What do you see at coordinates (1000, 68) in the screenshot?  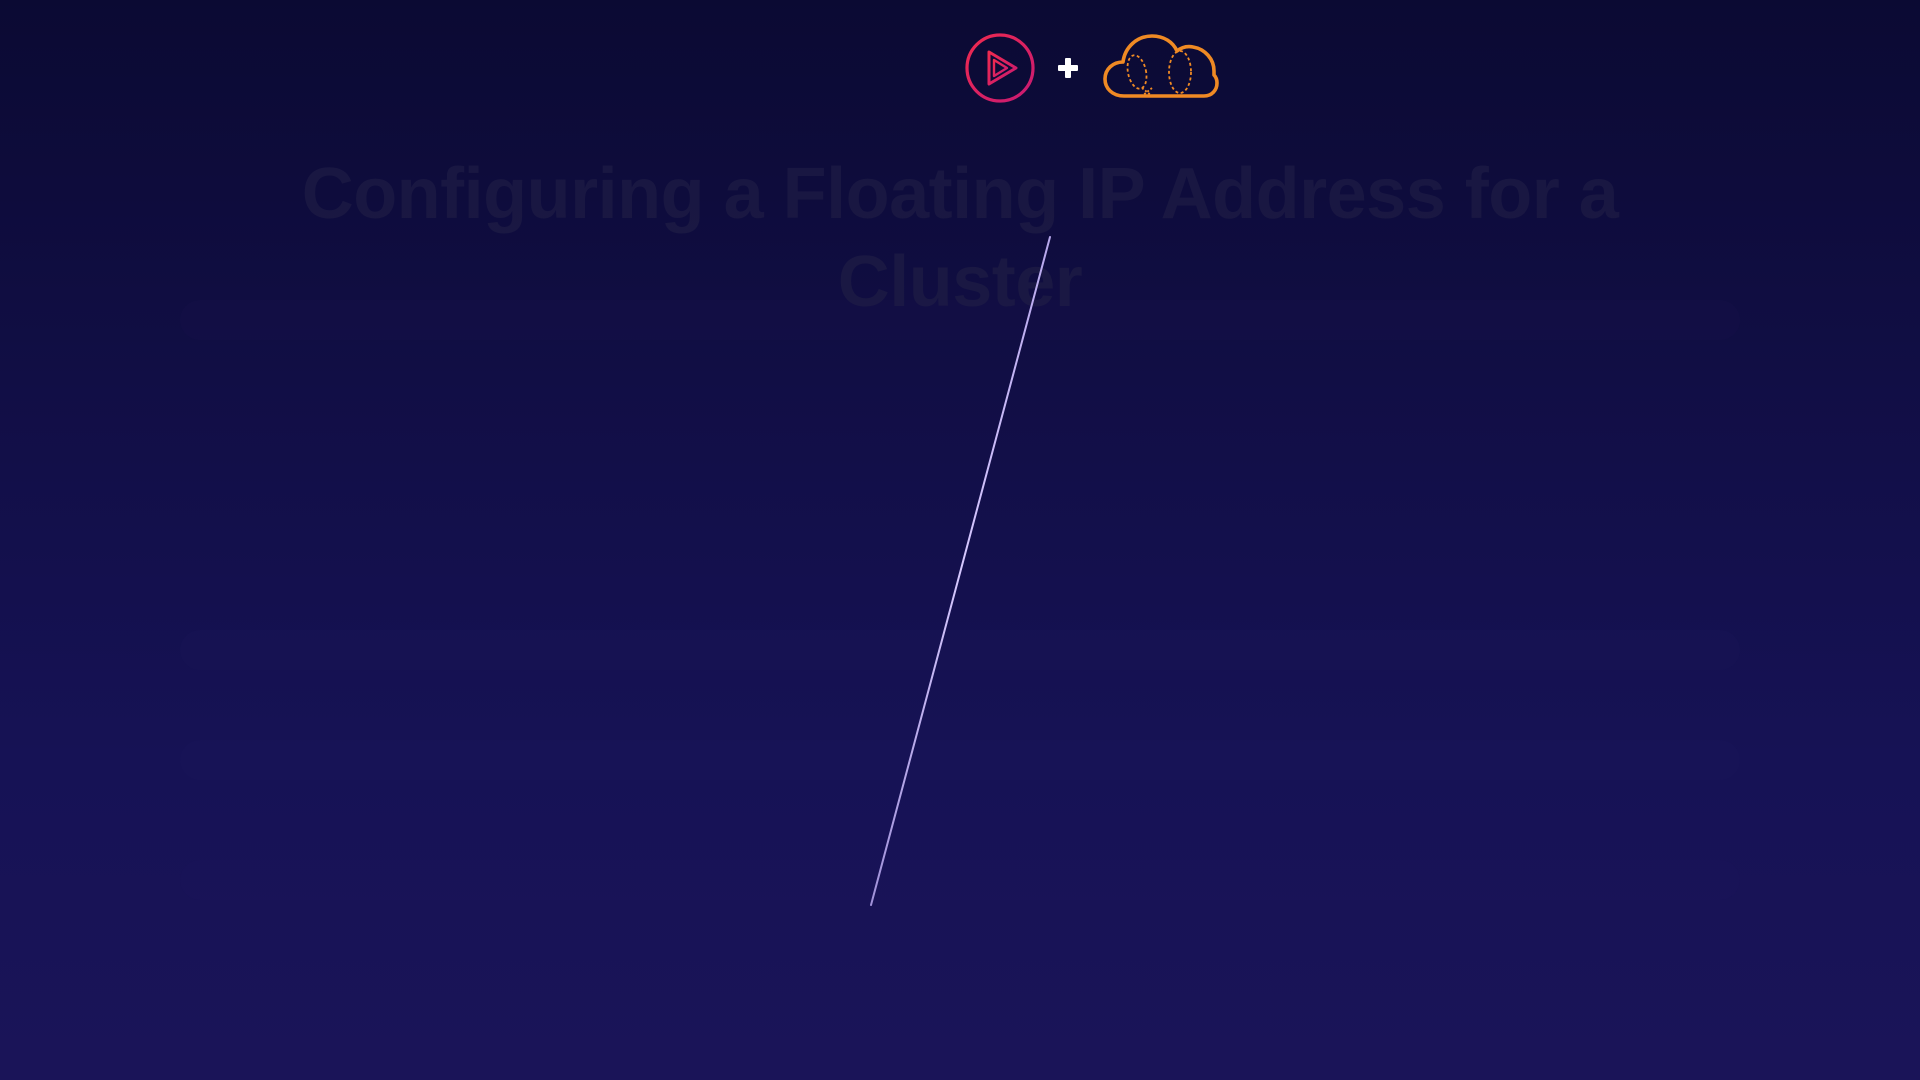 I see `play-logo-icon` at bounding box center [1000, 68].